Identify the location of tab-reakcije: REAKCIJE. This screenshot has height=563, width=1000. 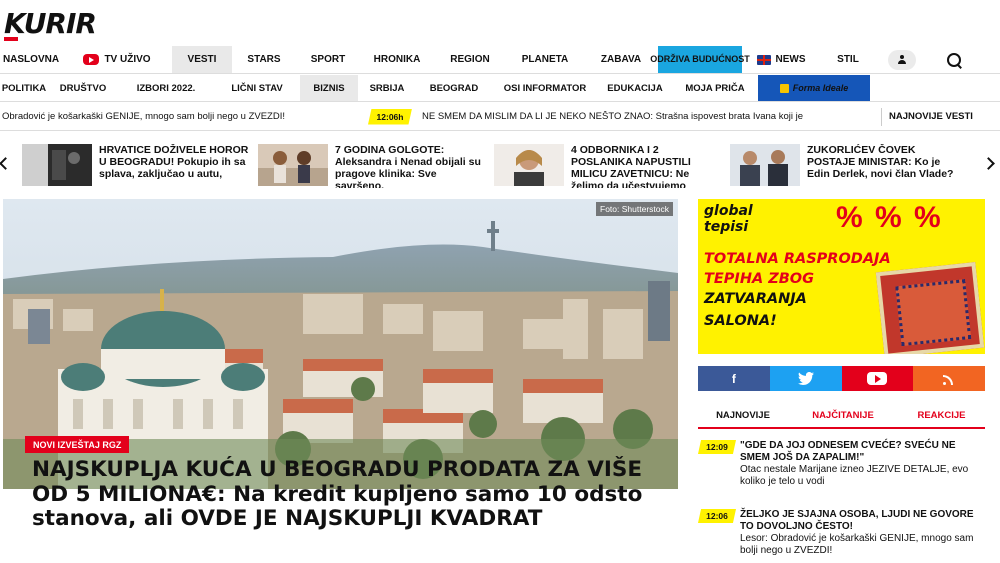
(941, 415).